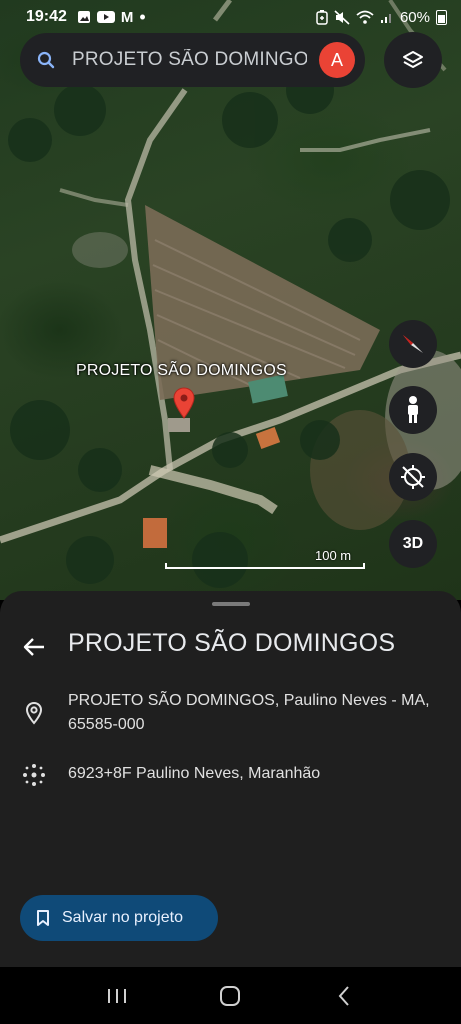 This screenshot has width=461, height=1024. I want to click on back-button, so click(34, 647).